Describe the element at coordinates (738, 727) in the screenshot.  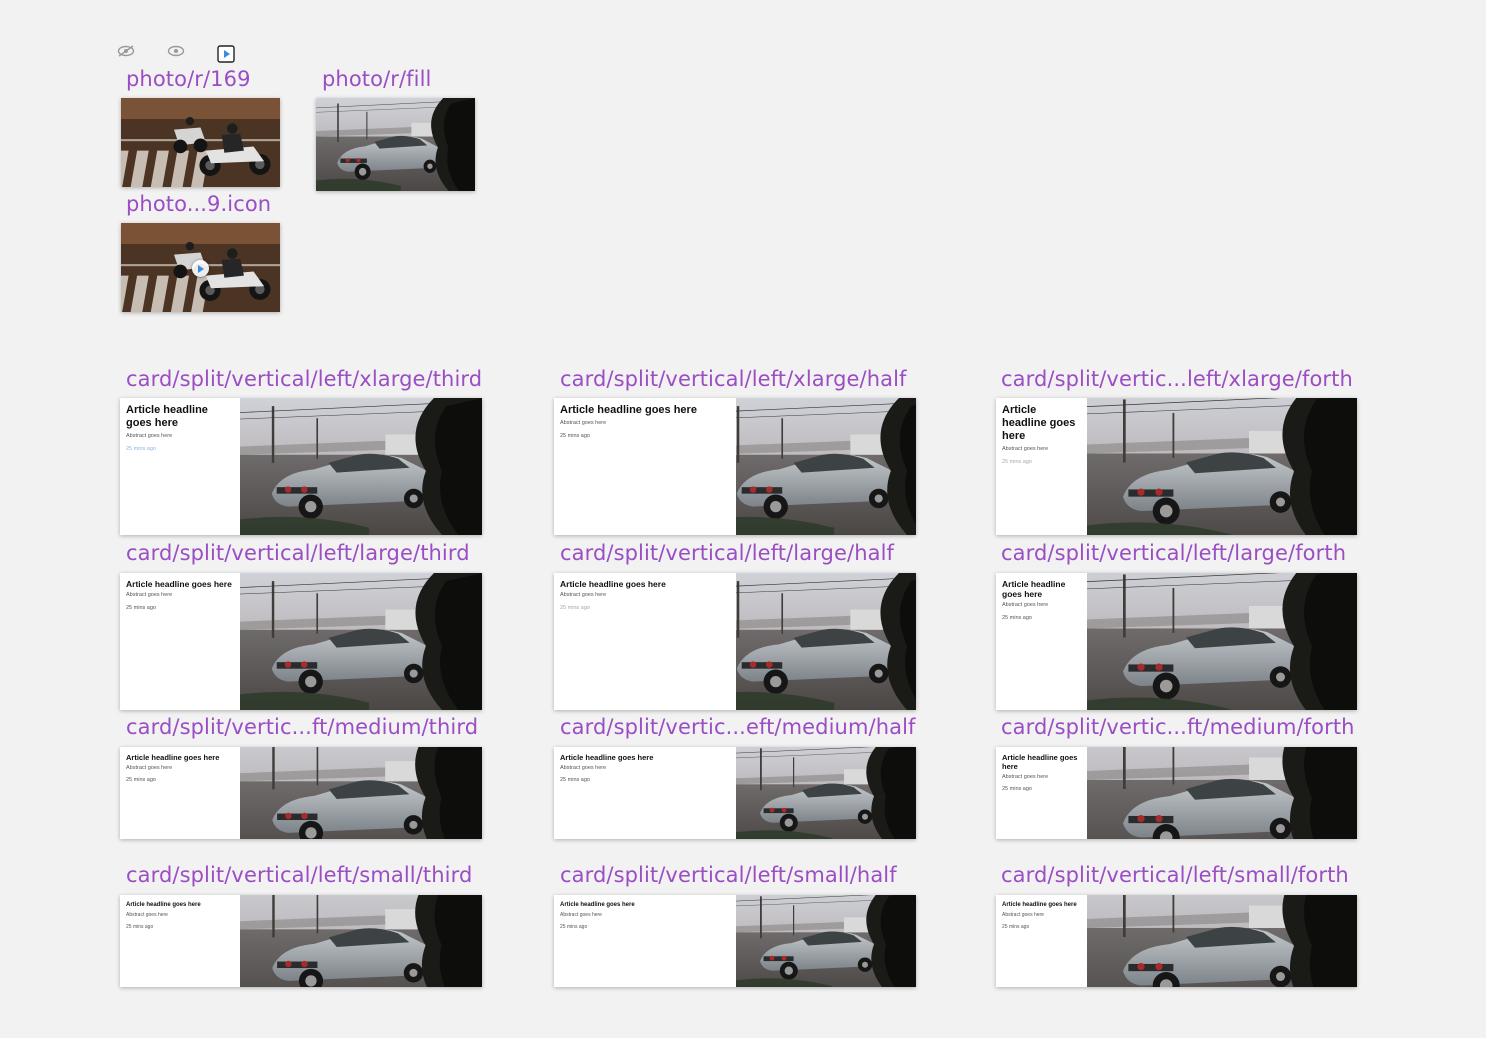
I see `symbol-label: card/split/vertic...eft/medium/half` at that location.